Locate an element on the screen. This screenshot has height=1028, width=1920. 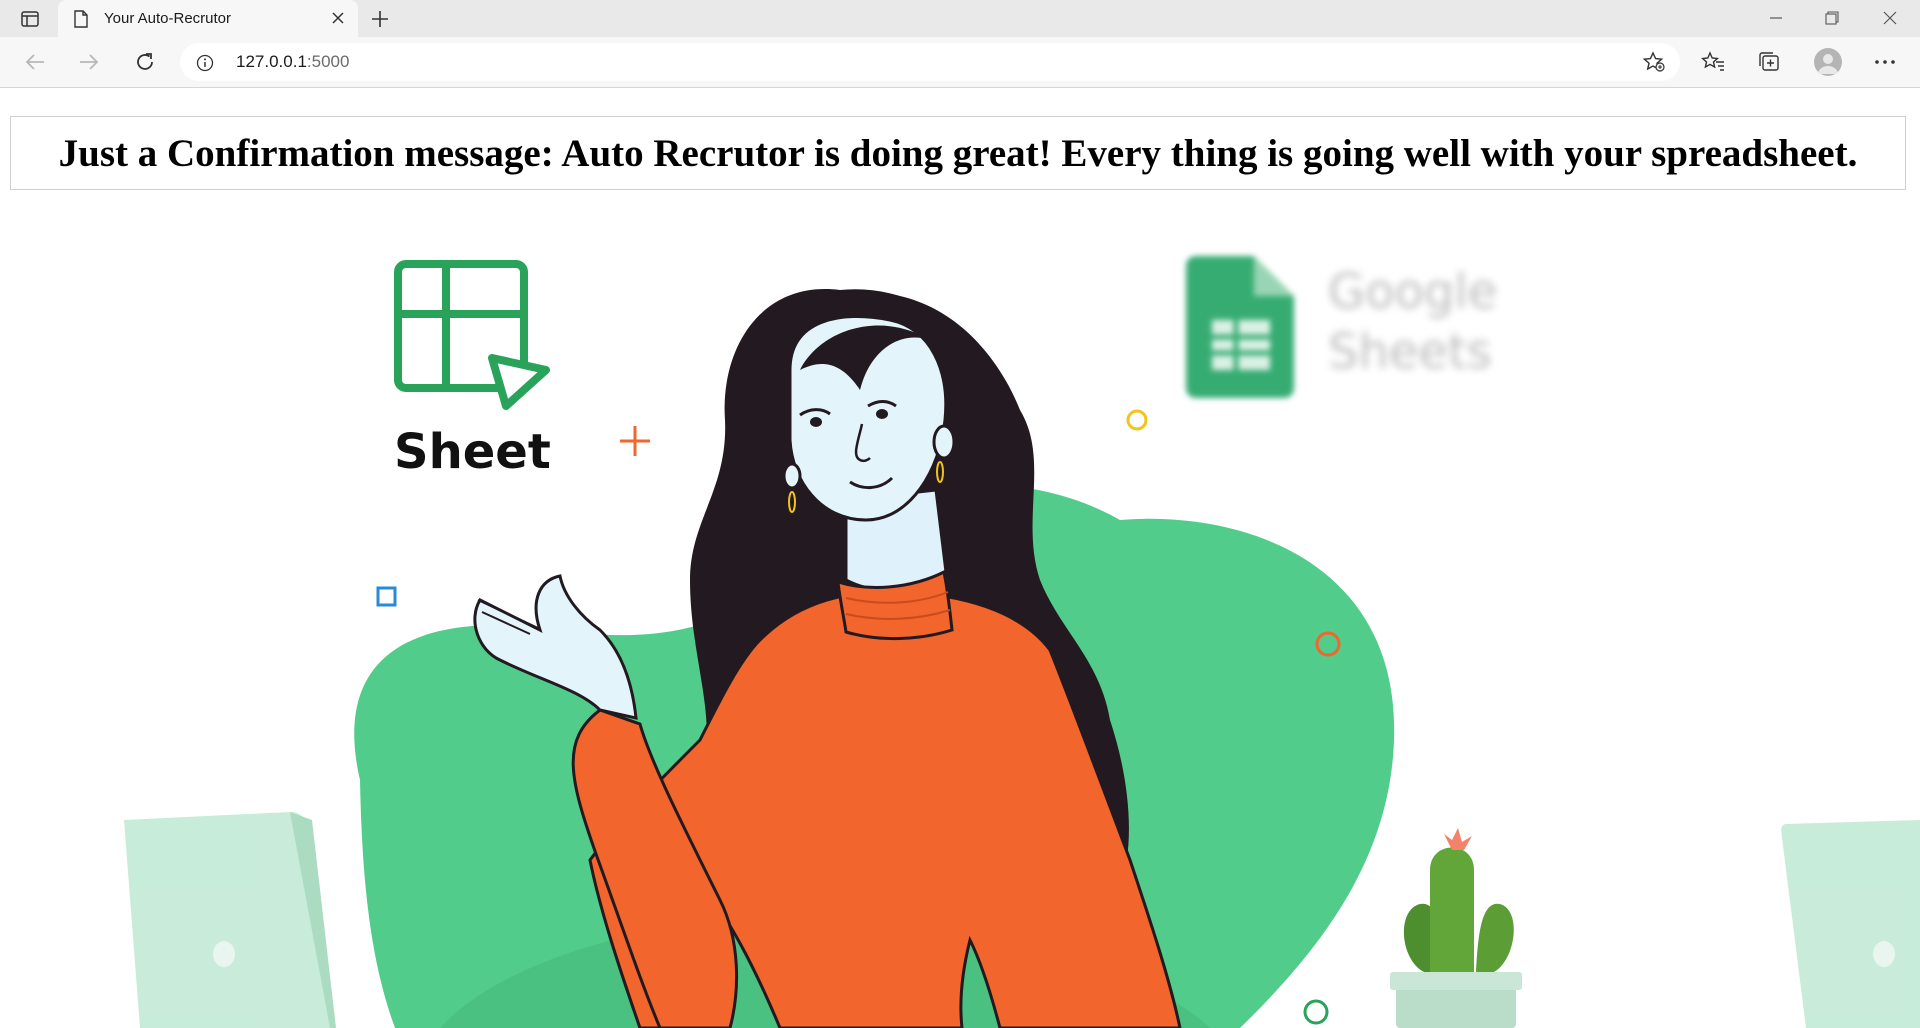
url-host: 127.0.0.1 is located at coordinates (271, 61).